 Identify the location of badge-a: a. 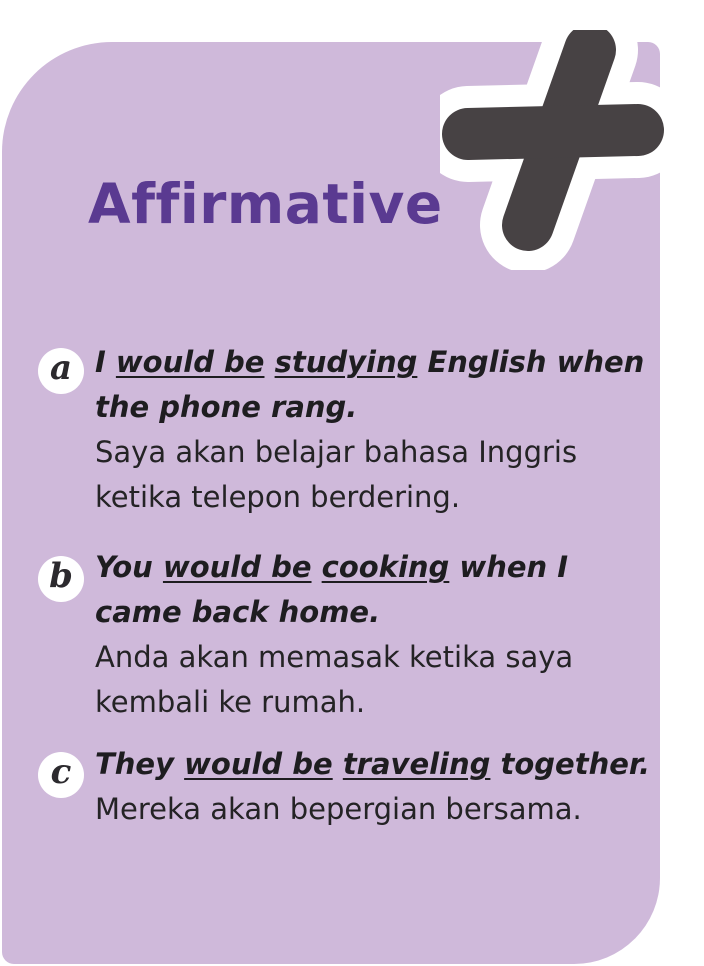
(61, 371).